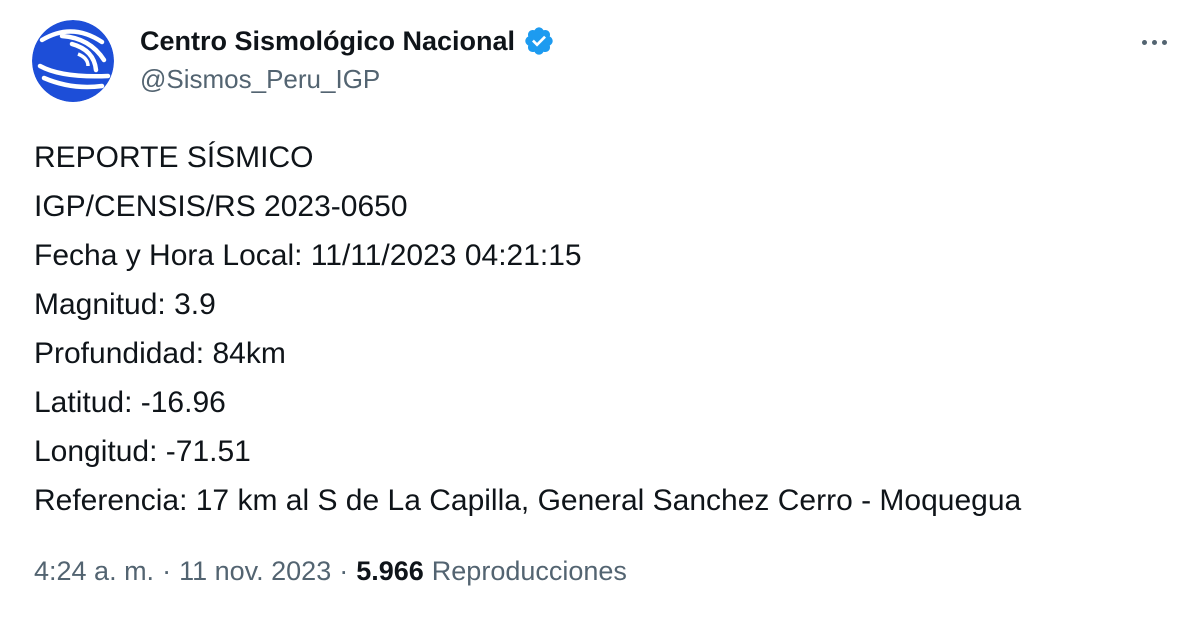  Describe the element at coordinates (125, 304) in the screenshot. I see `report-magnitude: Magnitud: 3.9` at that location.